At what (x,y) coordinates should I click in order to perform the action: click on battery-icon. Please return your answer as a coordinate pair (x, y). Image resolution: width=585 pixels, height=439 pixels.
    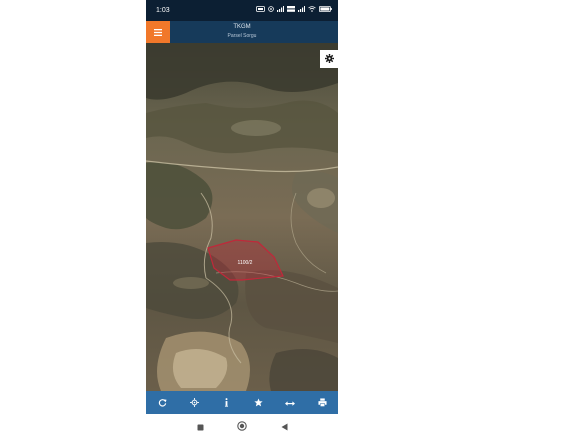
    Looking at the image, I should click on (325, 9).